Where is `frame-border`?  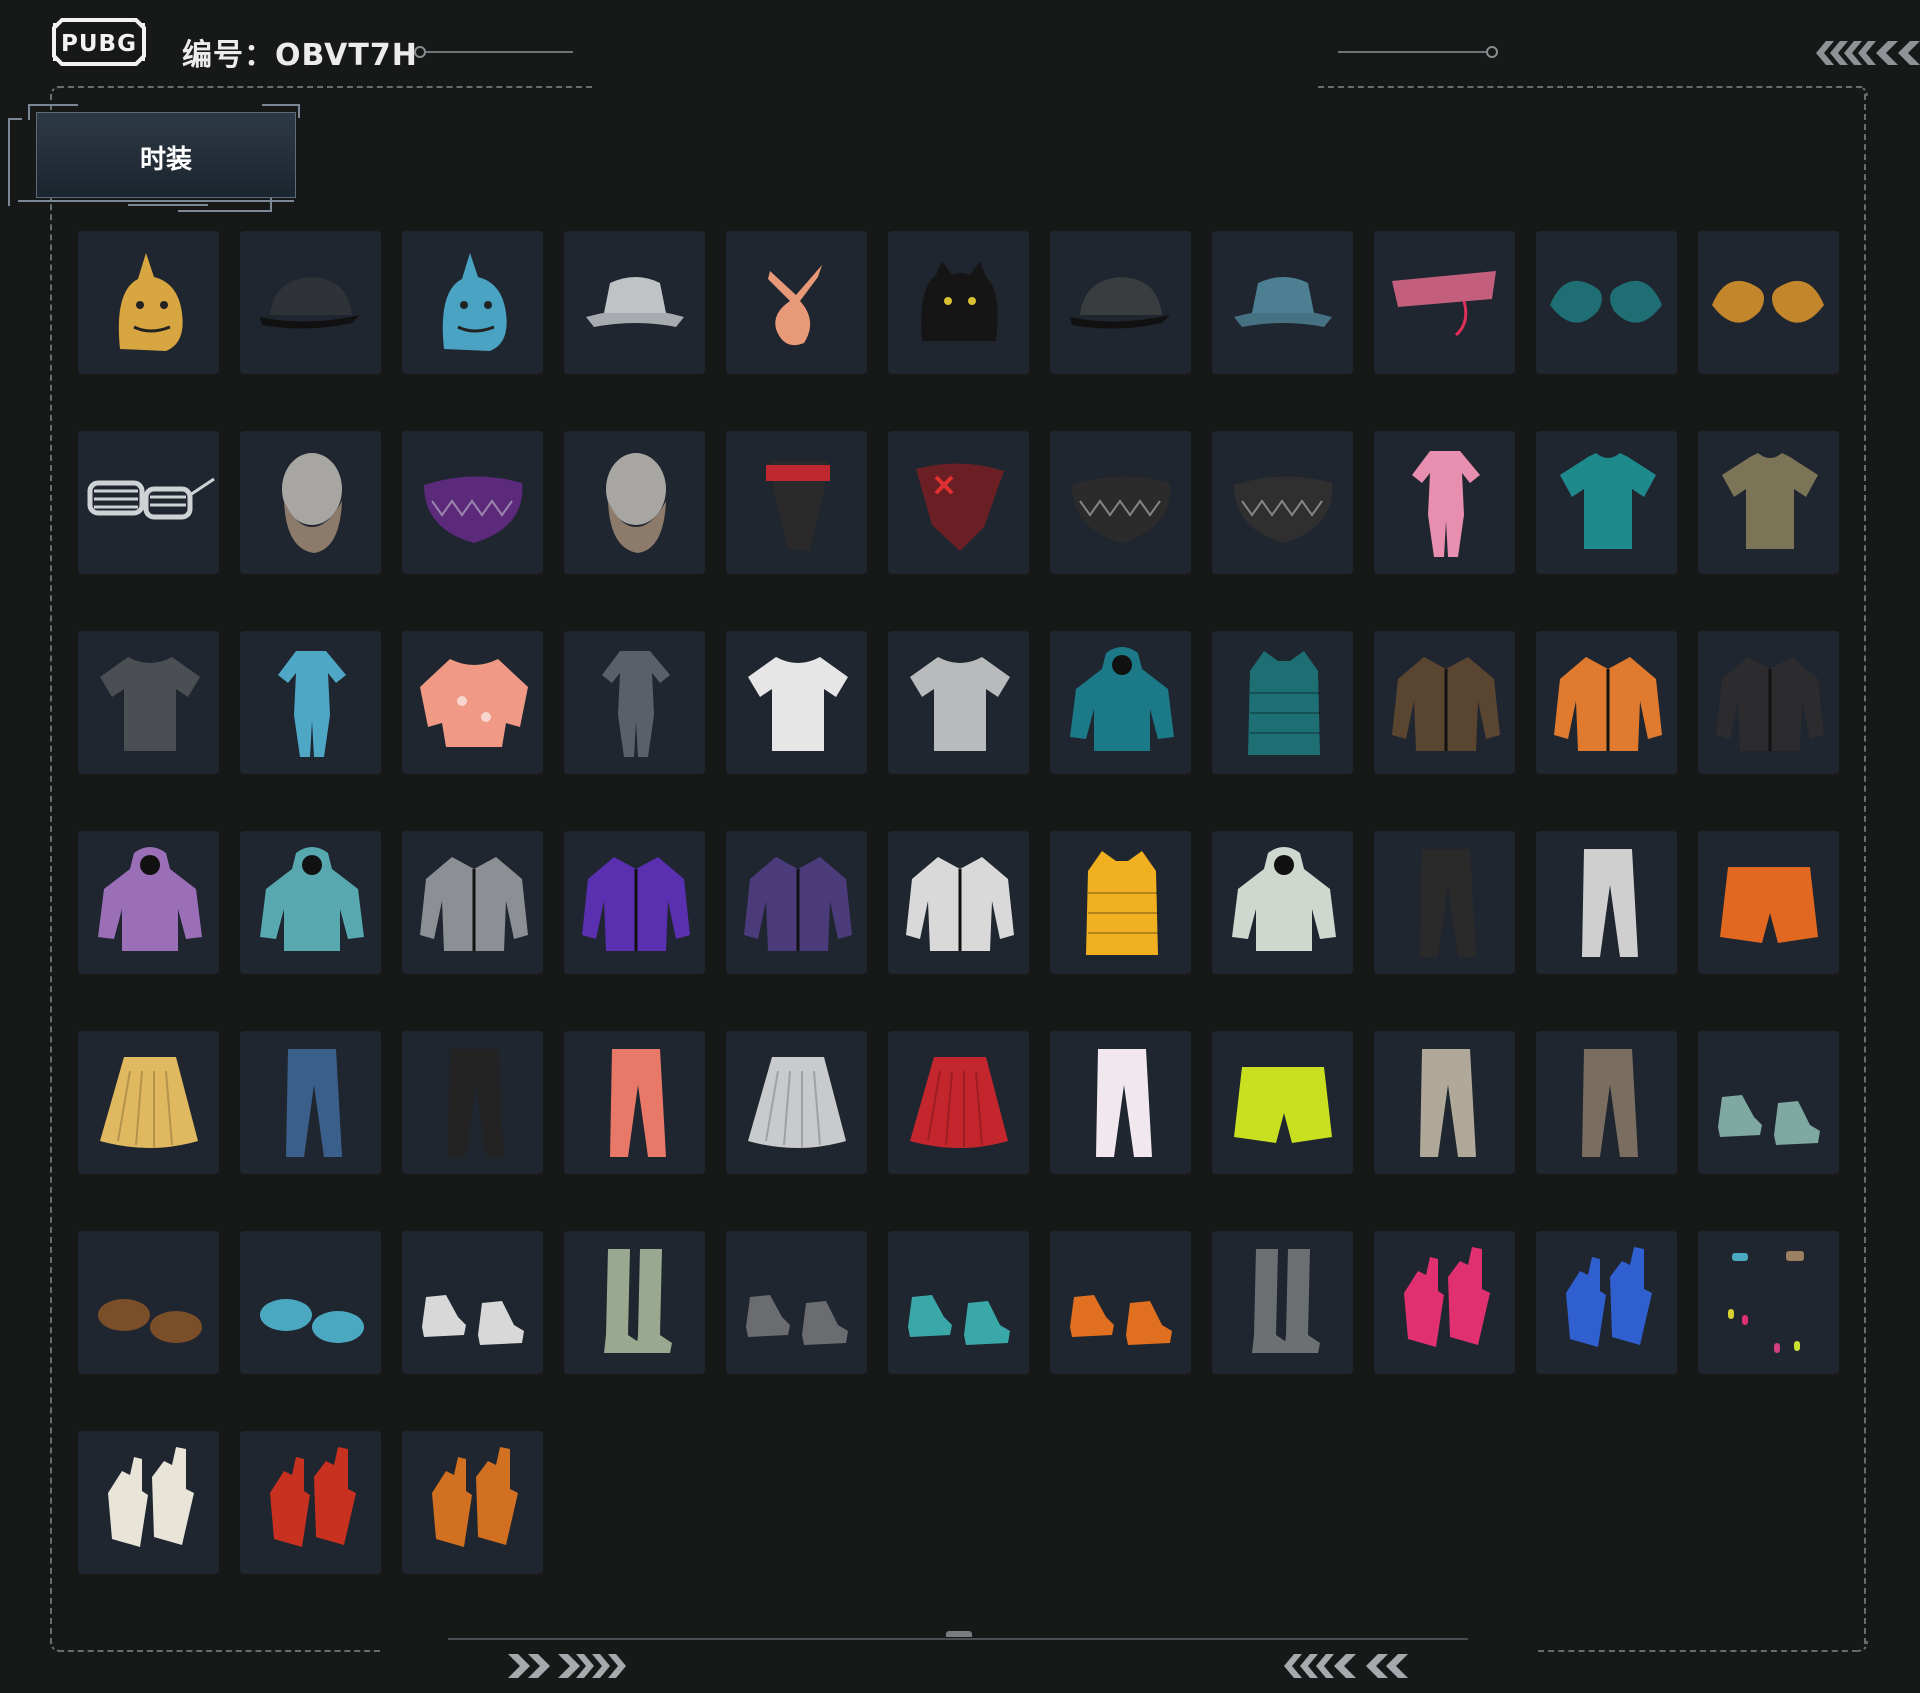
frame-border is located at coordinates (325, 87).